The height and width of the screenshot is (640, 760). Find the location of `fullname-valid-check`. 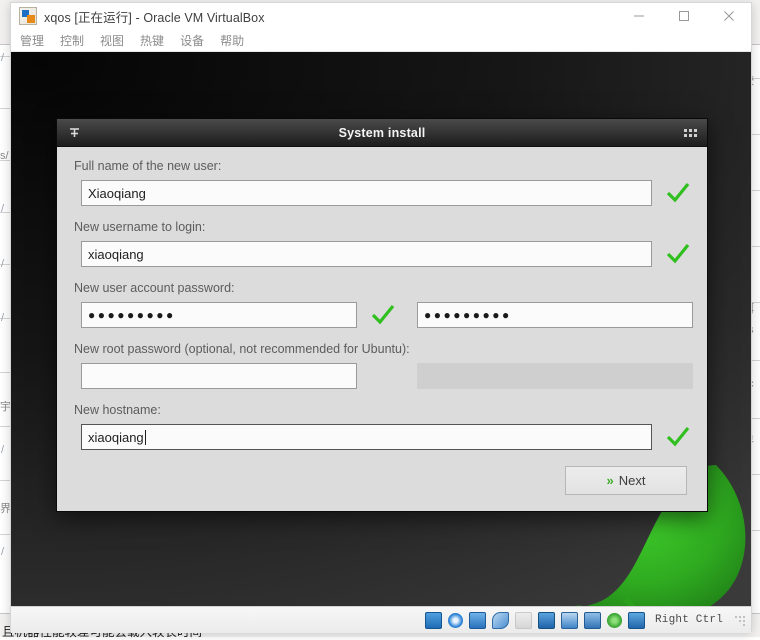

fullname-valid-check is located at coordinates (678, 193).